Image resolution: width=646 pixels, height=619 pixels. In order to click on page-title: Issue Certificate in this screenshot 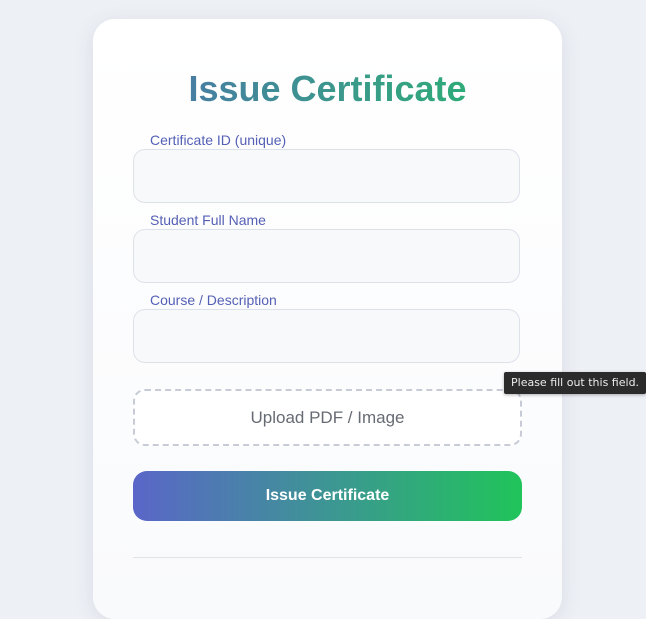, I will do `click(327, 89)`.